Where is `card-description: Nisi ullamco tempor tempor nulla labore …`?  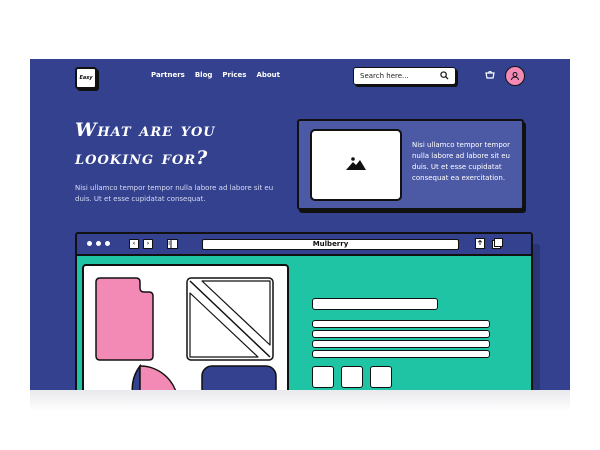 card-description: Nisi ullamco tempor tempor nulla labore … is located at coordinates (461, 161).